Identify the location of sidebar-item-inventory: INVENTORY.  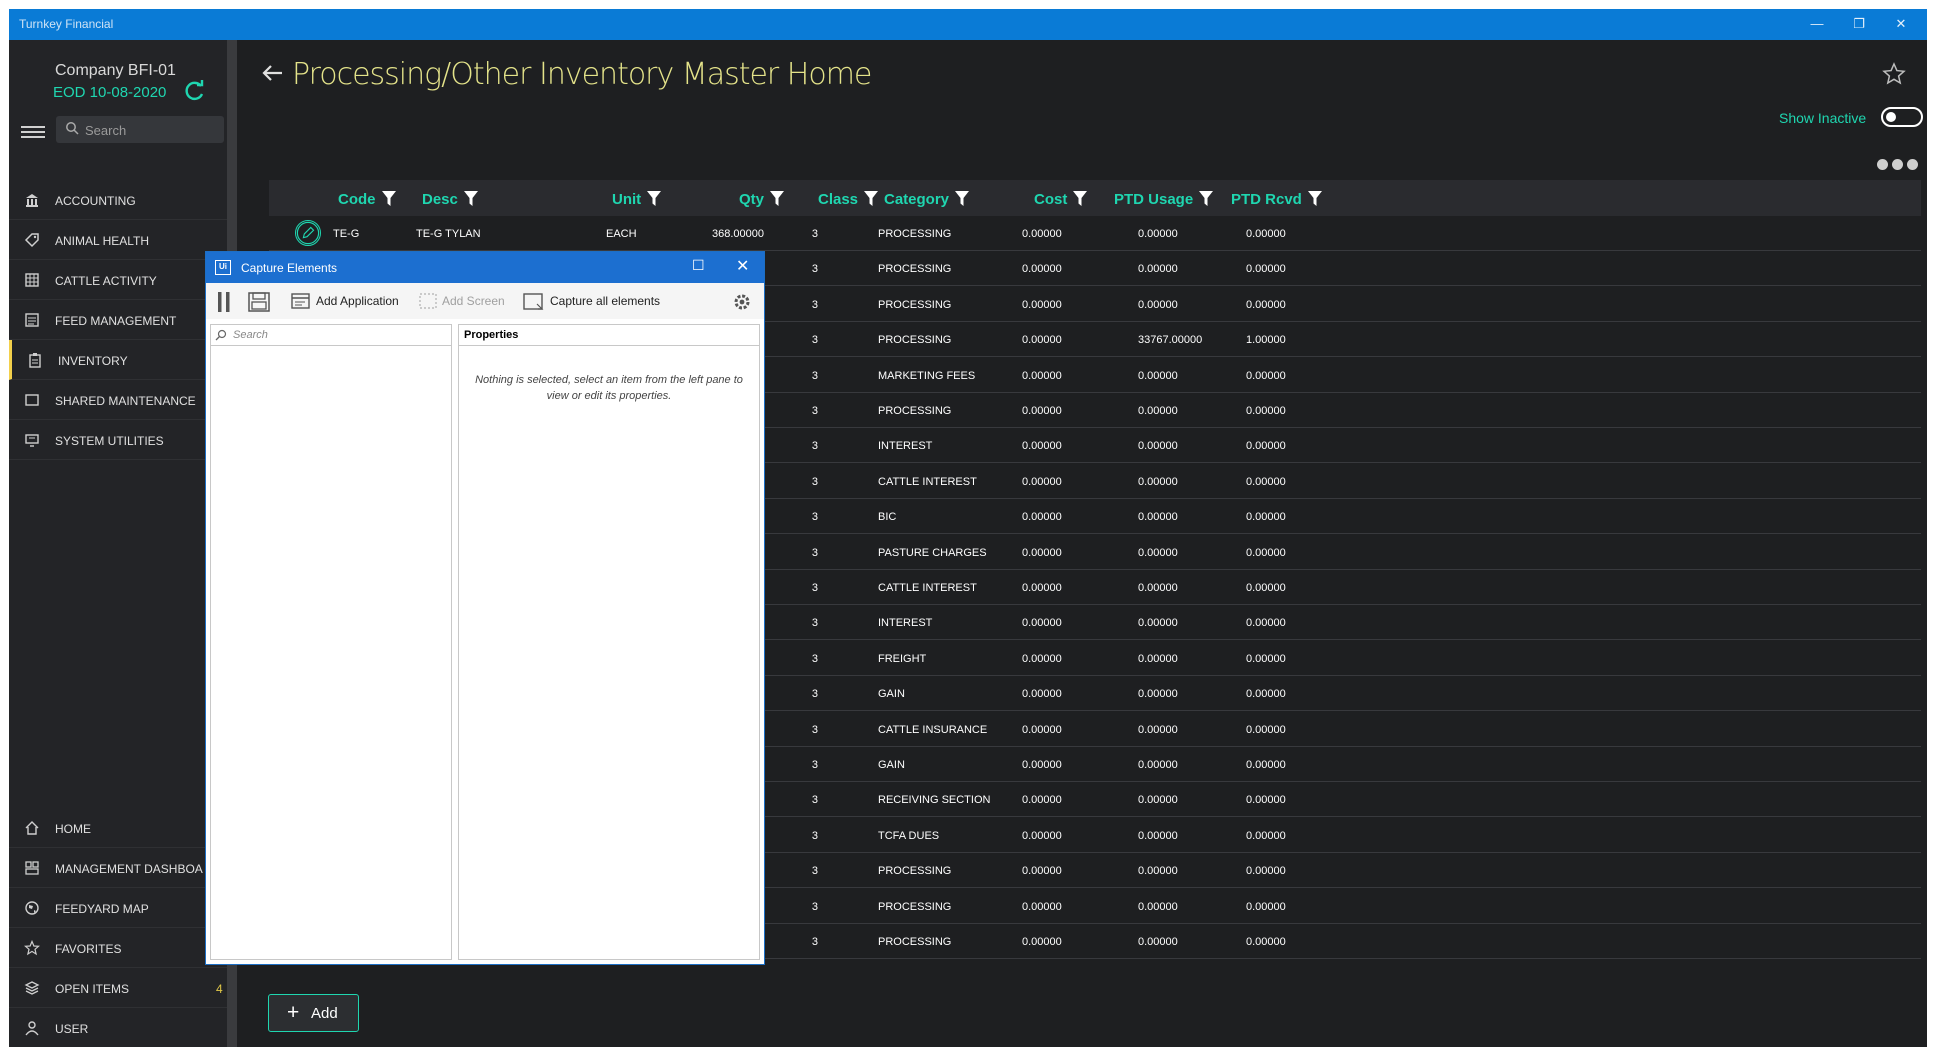
(118, 360).